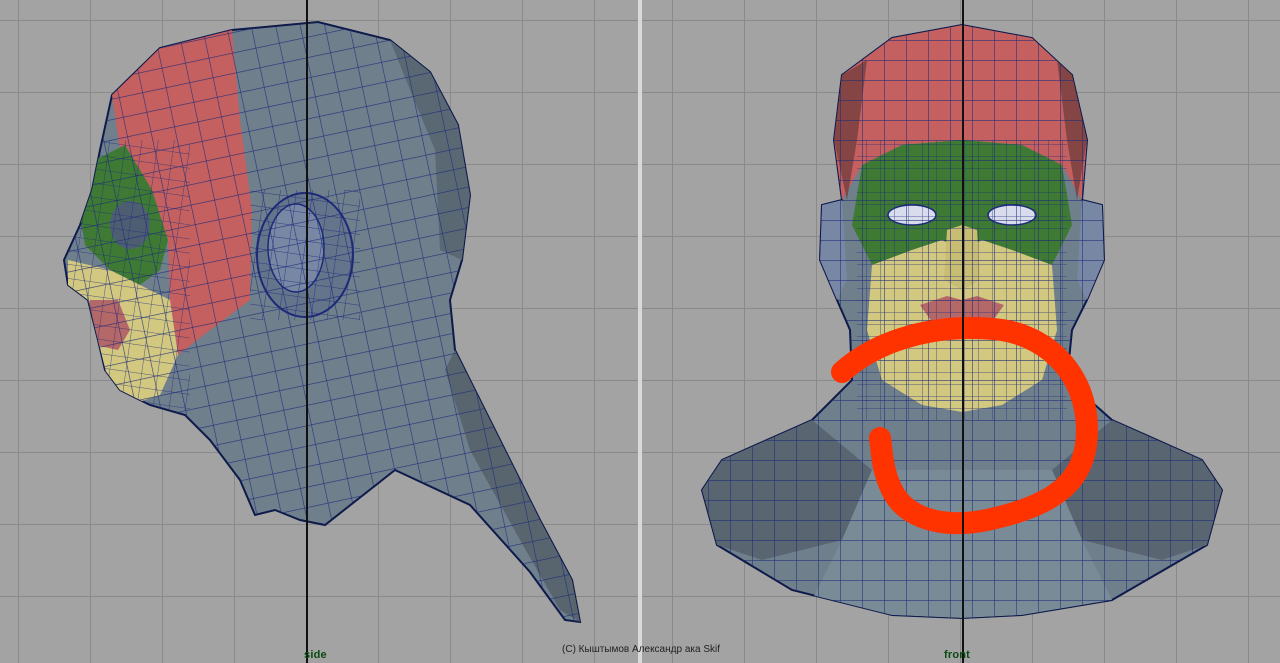 The height and width of the screenshot is (663, 1280). I want to click on copyright-credit: (C) Кыштымов Александр ака Skif, so click(641, 649).